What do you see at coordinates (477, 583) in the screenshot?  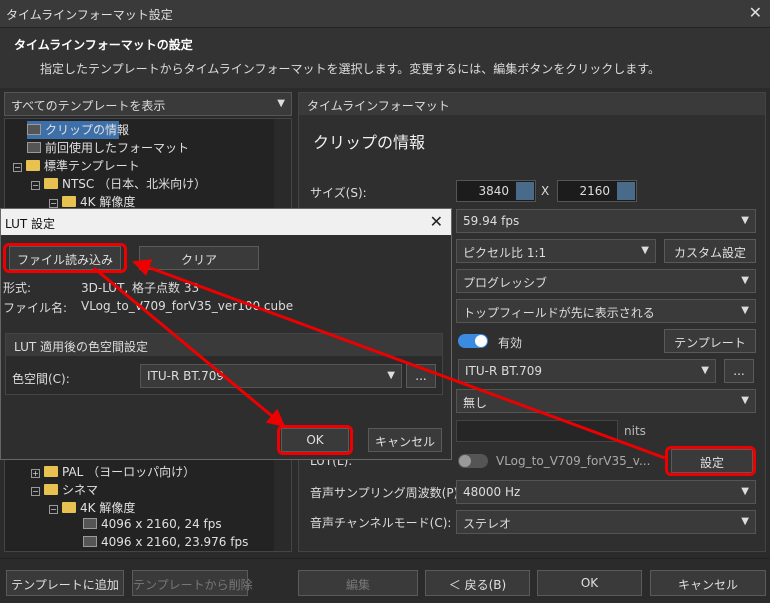 I see `back-button: ＜ 戻る(B)` at bounding box center [477, 583].